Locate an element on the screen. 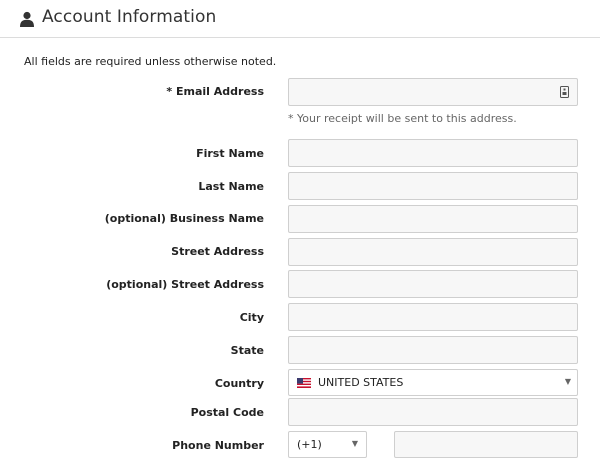 This screenshot has height=470, width=600. state-field is located at coordinates (433, 350).